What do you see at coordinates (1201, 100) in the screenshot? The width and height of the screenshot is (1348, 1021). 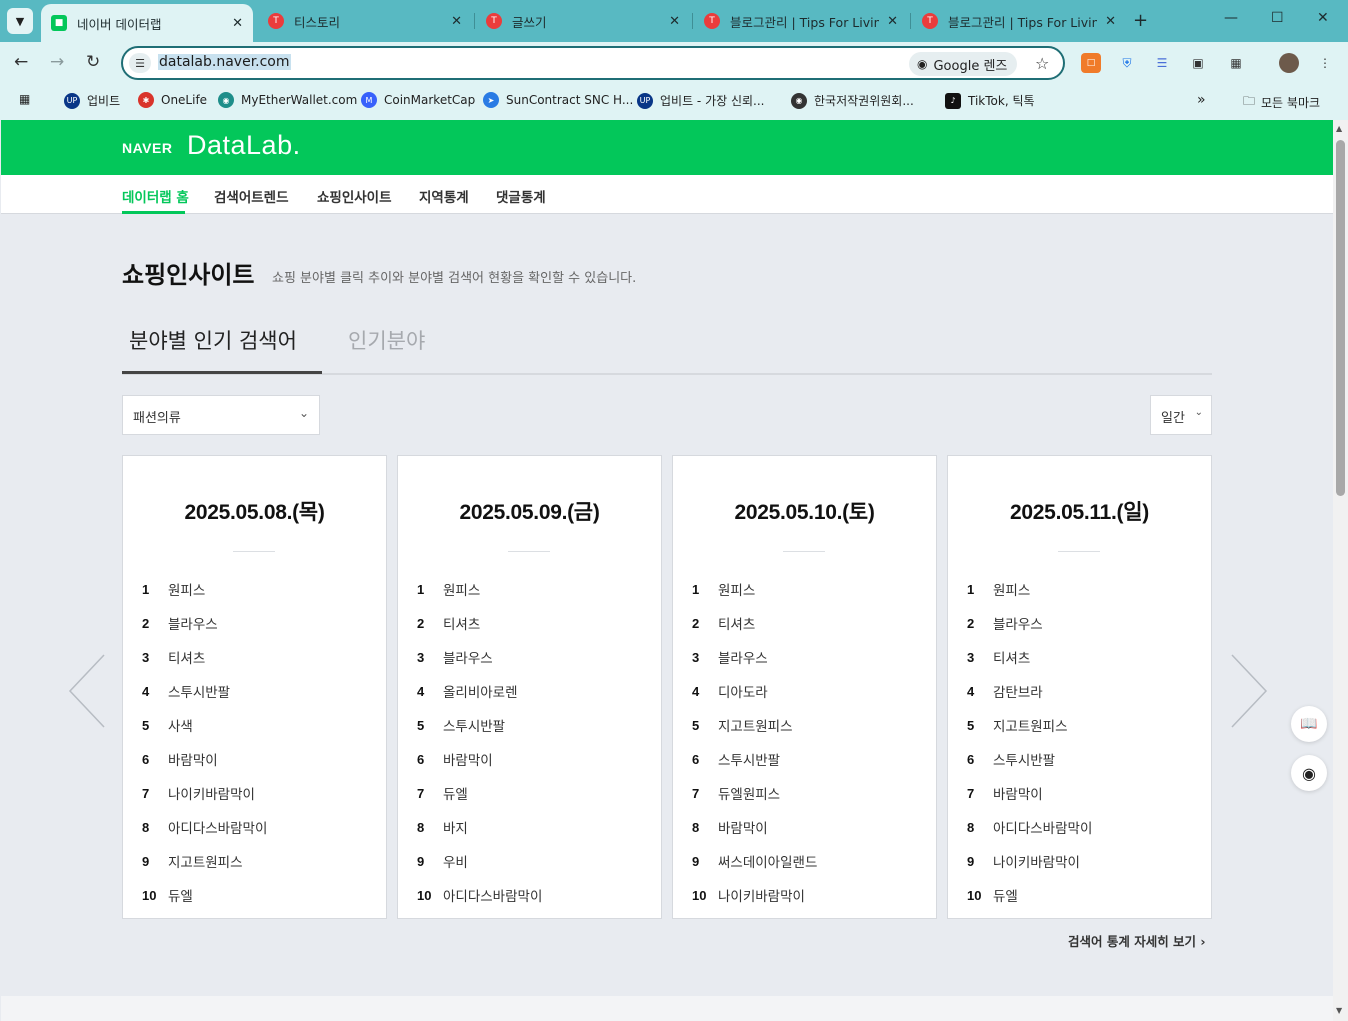 I see `bookmarks-overflow-icon: »` at bounding box center [1201, 100].